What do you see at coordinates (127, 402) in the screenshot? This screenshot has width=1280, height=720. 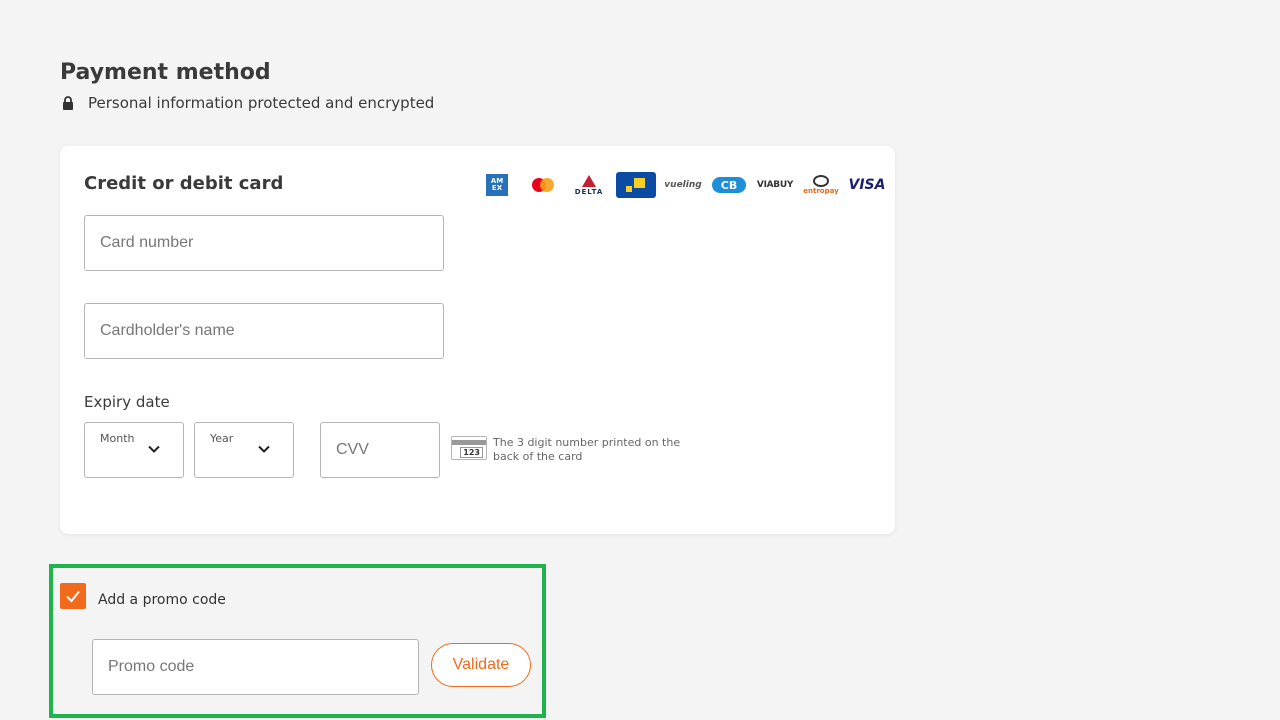 I see `expiry-date-label: Expiry date` at bounding box center [127, 402].